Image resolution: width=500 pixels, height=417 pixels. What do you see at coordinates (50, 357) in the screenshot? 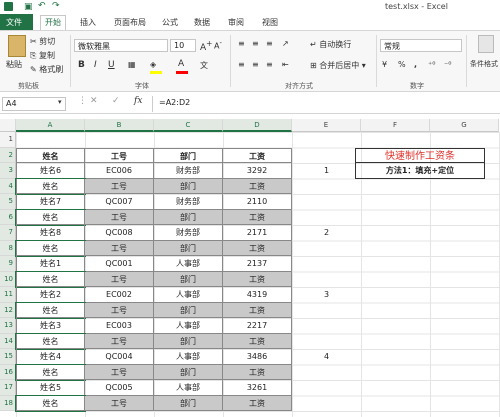
I see `table-cell: 姓名4` at bounding box center [50, 357].